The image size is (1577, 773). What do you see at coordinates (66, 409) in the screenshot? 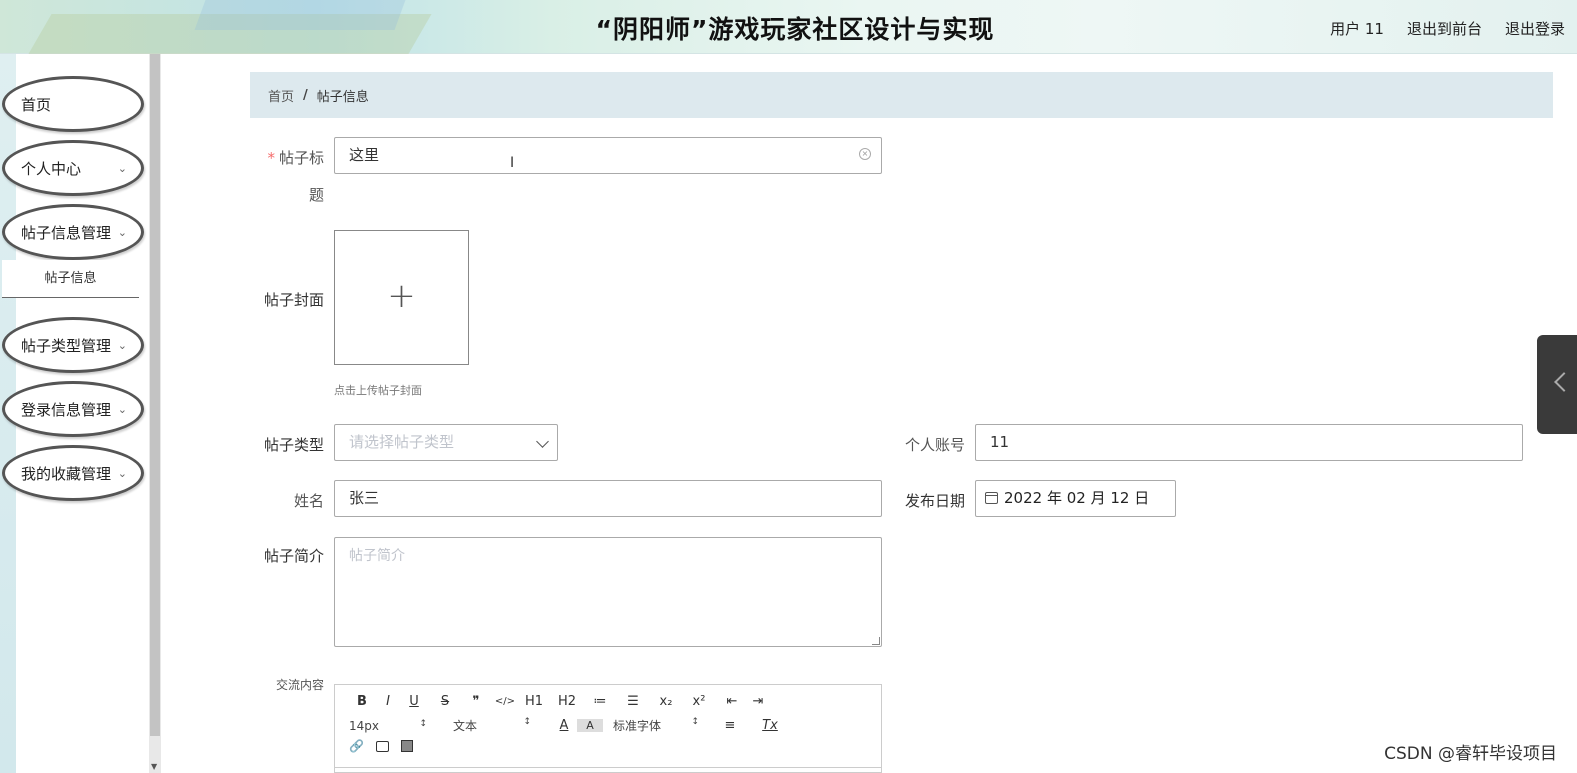
I see `sidebar-item-label: 登录信息管理` at bounding box center [66, 409].